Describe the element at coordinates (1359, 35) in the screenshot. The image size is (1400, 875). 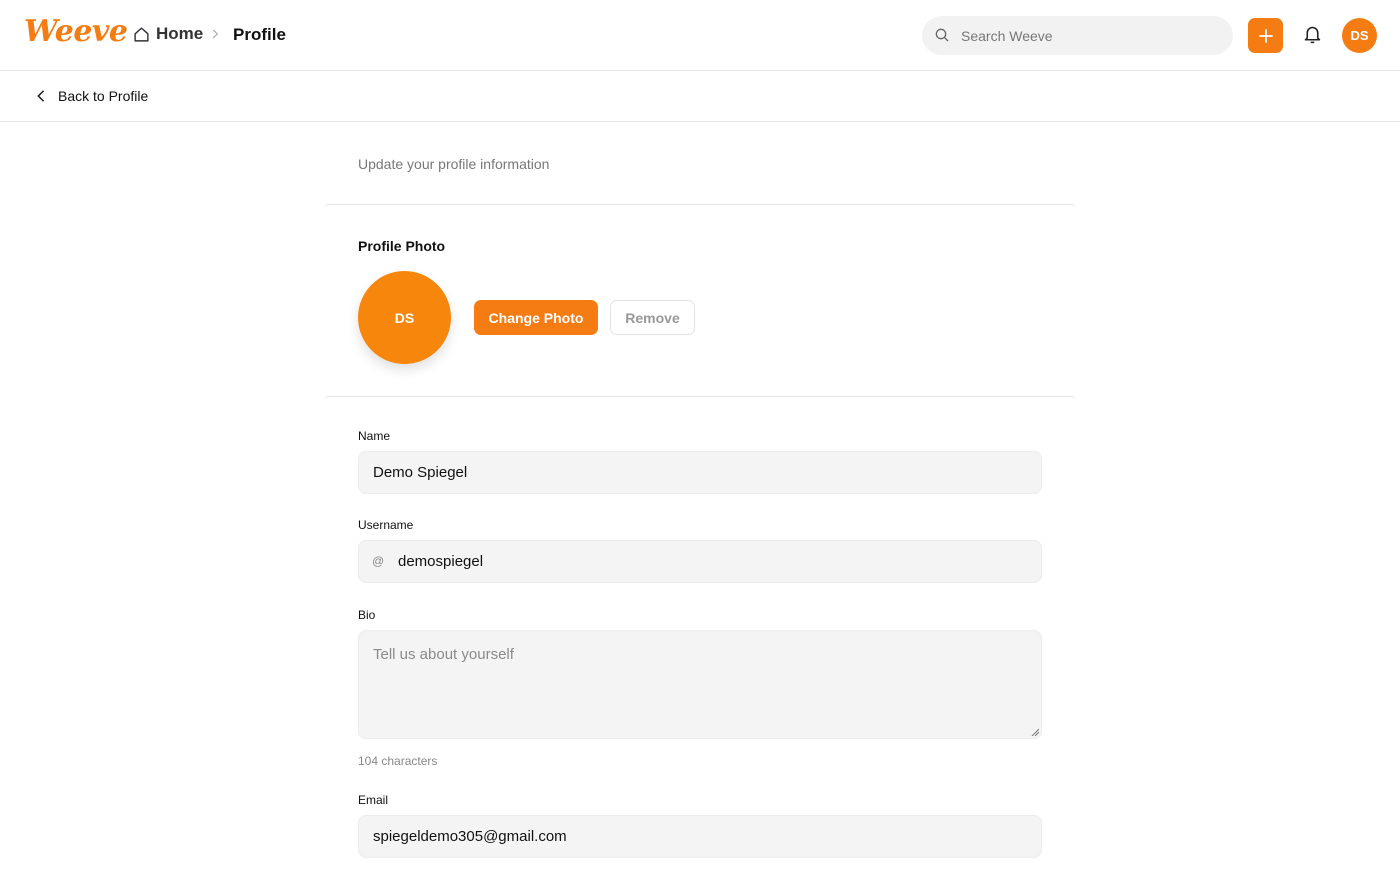
I see `user-avatar: DS` at that location.